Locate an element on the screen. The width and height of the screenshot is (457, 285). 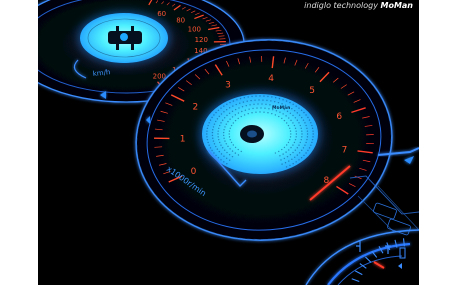
tachometer-tick-label: 7 is located at coordinates (345, 150).